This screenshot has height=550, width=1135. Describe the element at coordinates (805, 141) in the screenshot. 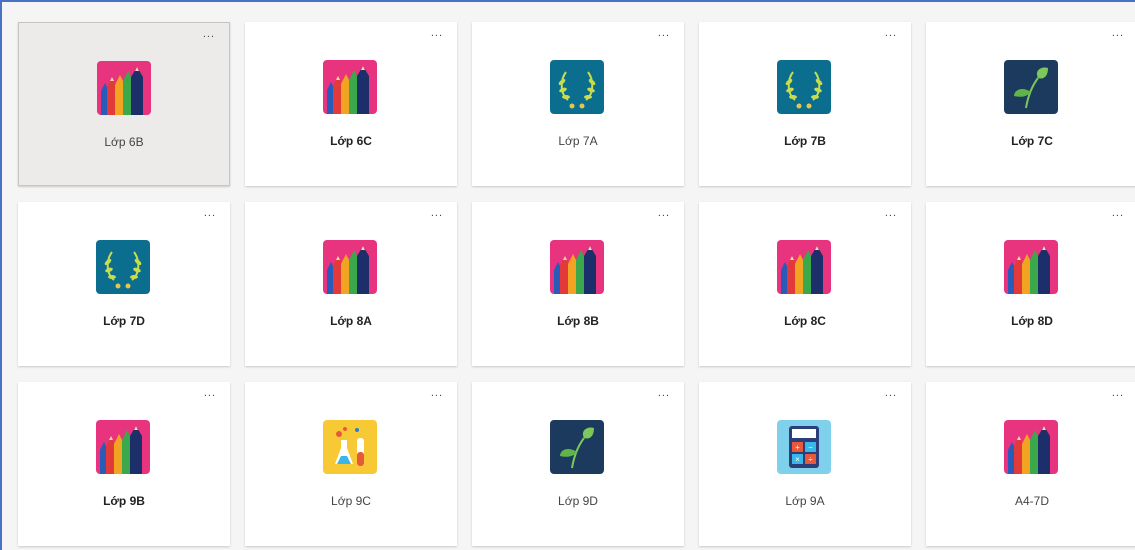

I see `team-name: Lớp 7B` at that location.